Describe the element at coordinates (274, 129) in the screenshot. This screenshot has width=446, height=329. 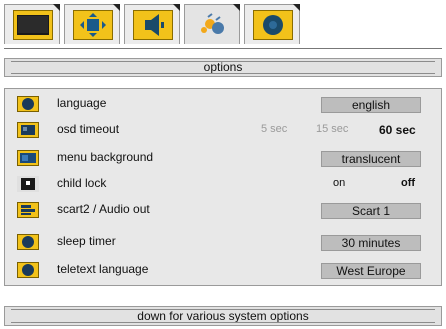
I see `osd-timeout-option-5: 5 sec` at that location.